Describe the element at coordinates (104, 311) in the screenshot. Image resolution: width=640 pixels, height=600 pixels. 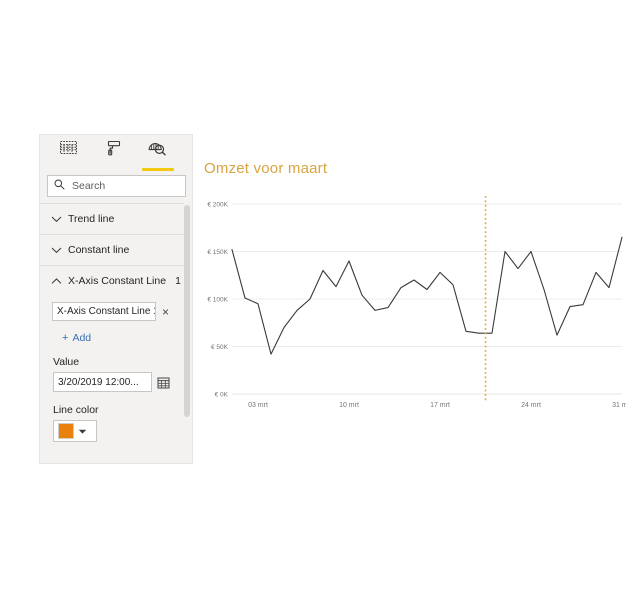
I see `constant-line-name-input: X-Axis Constant Line 1` at that location.